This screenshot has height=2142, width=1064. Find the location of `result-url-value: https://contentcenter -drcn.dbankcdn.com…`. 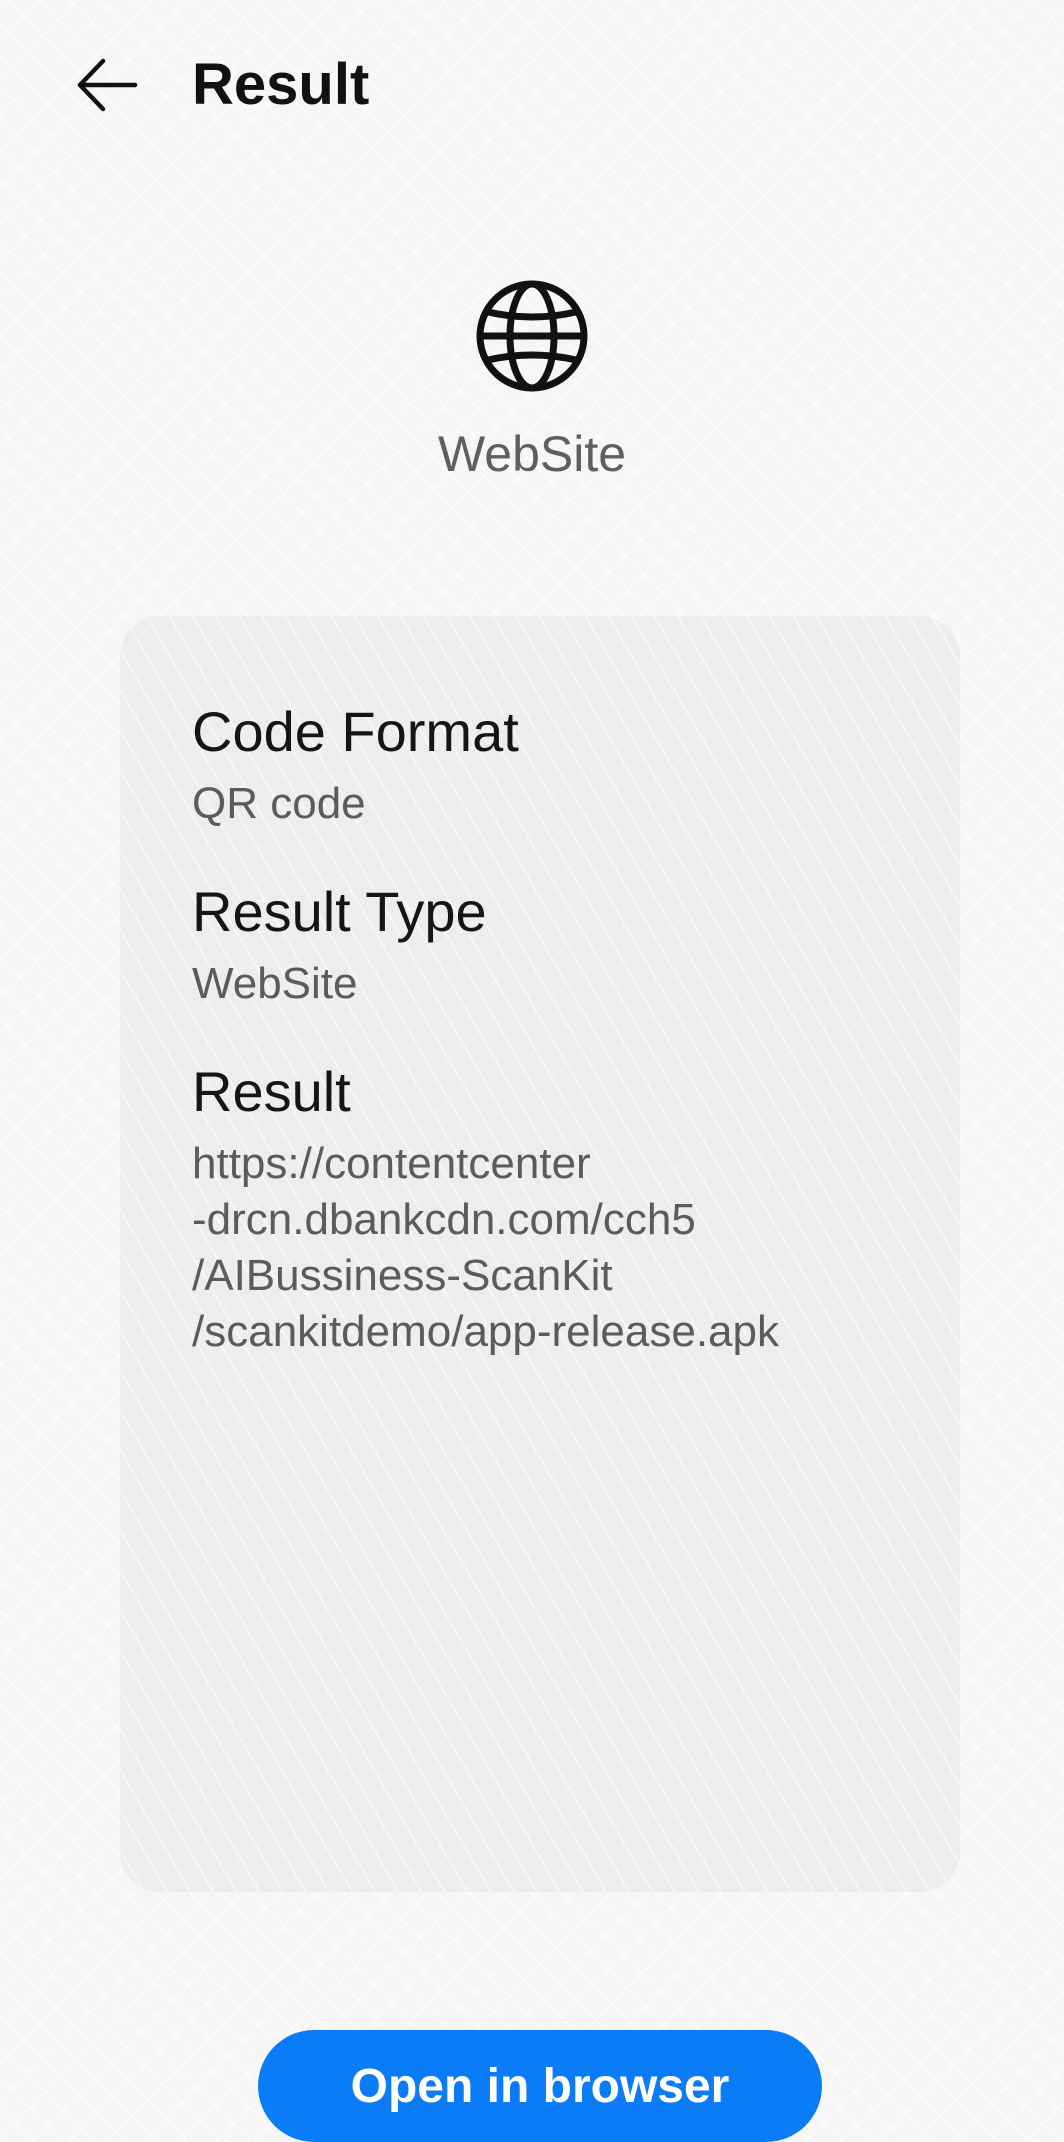

result-url-value: https://contentcenter -drcn.dbankcdn.com… is located at coordinates (485, 1247).